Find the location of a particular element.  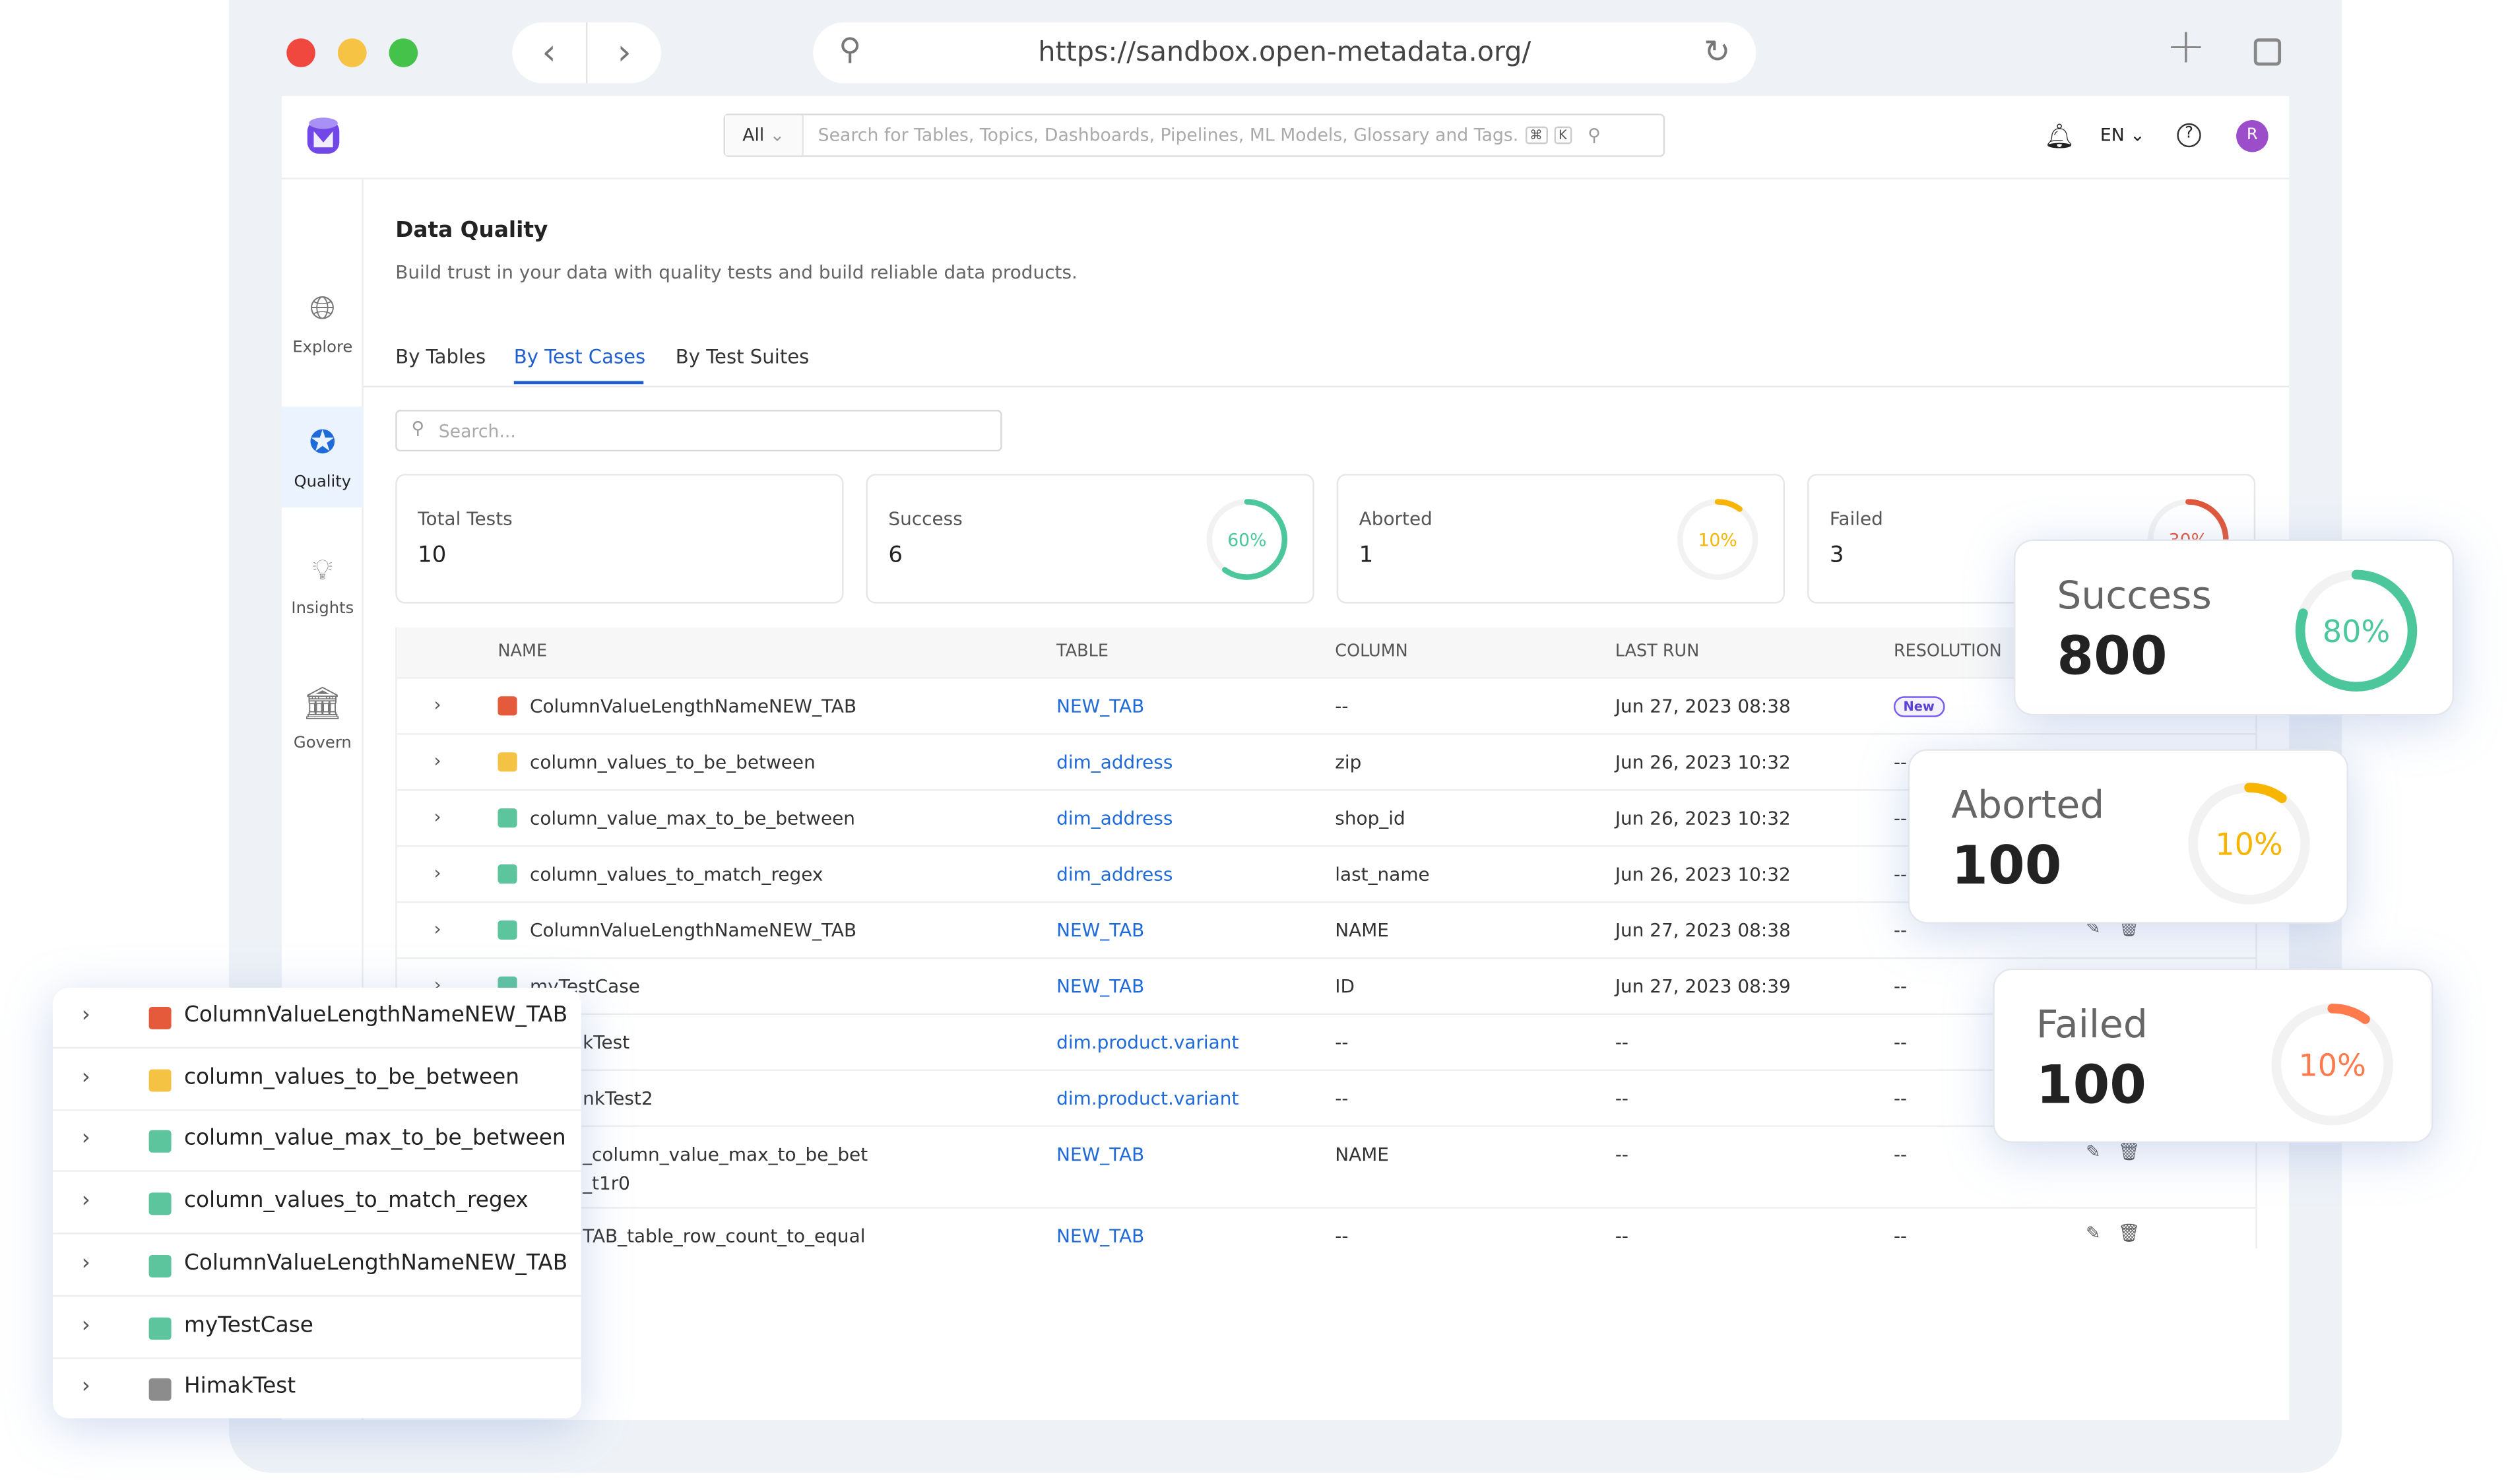

bell-icon: 🔔︎ is located at coordinates (2059, 135).